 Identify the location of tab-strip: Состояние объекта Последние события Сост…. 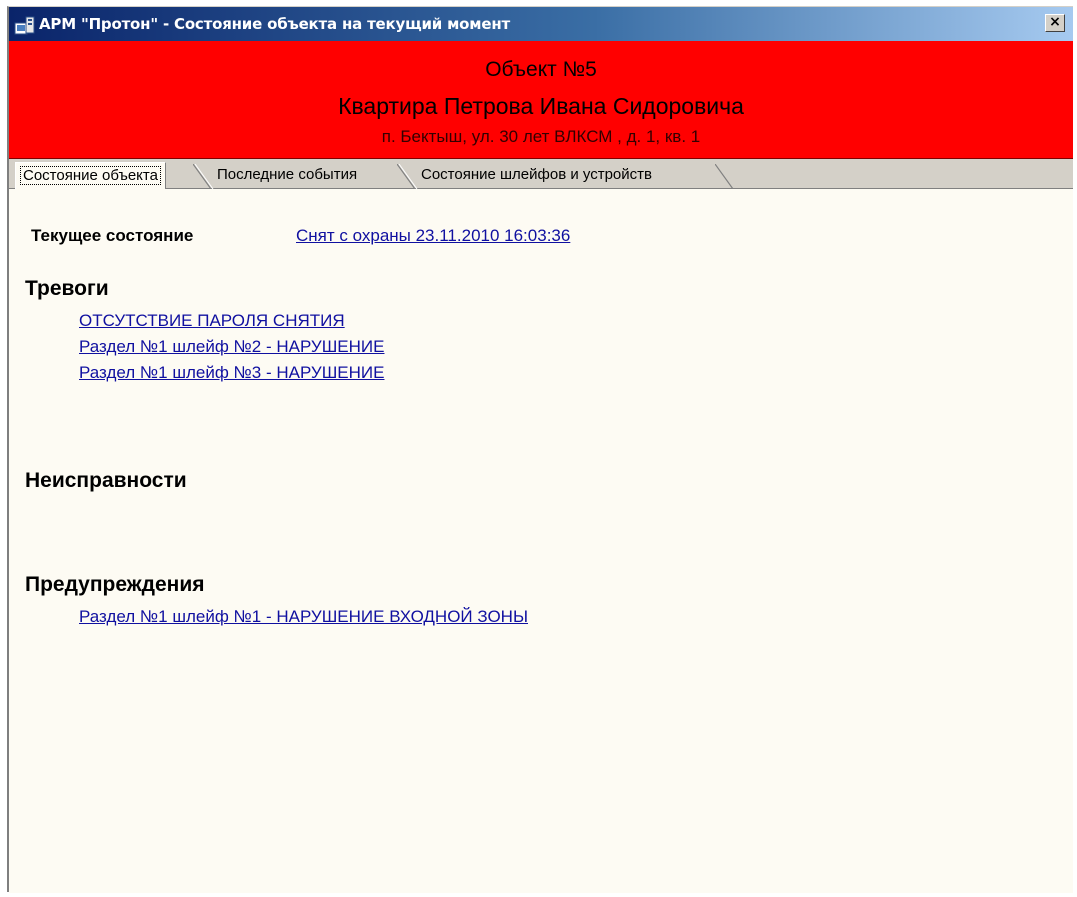
(541, 174).